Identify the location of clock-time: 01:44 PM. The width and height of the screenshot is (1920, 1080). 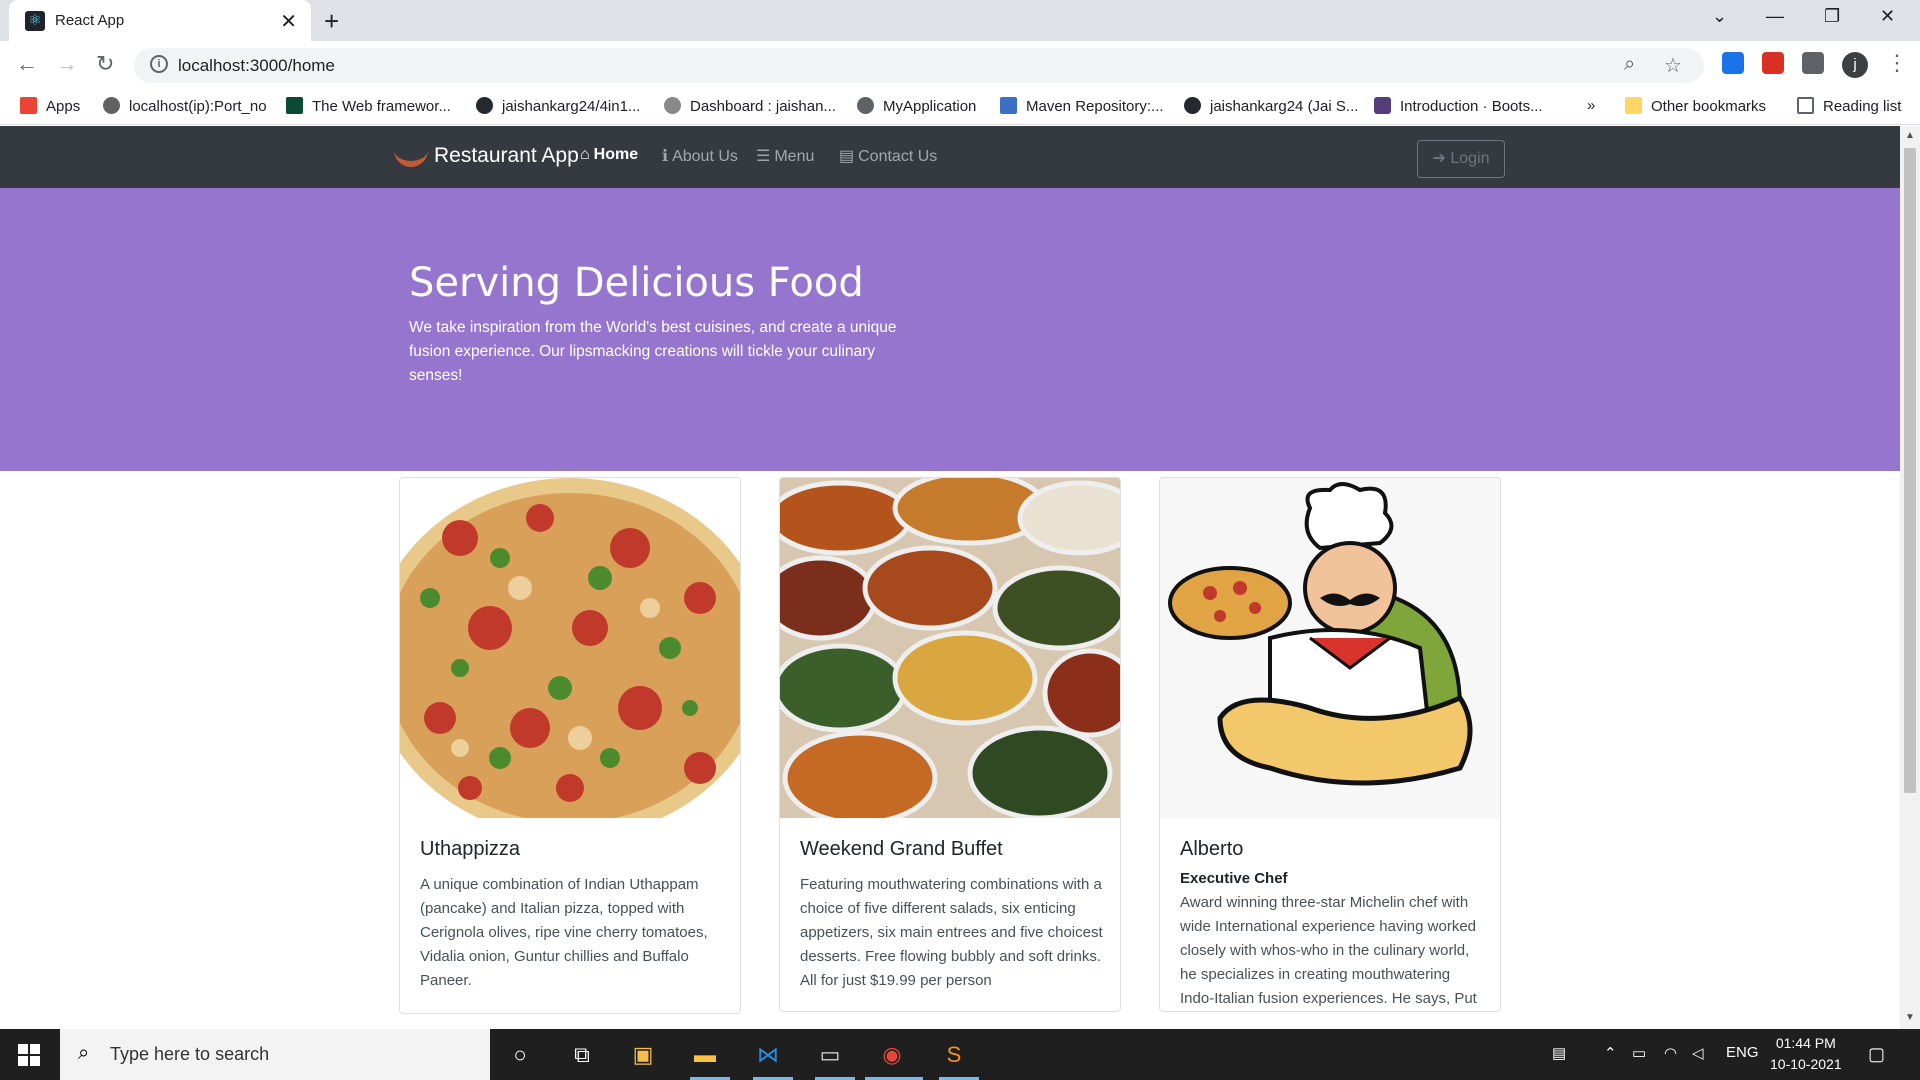
(1805, 1043).